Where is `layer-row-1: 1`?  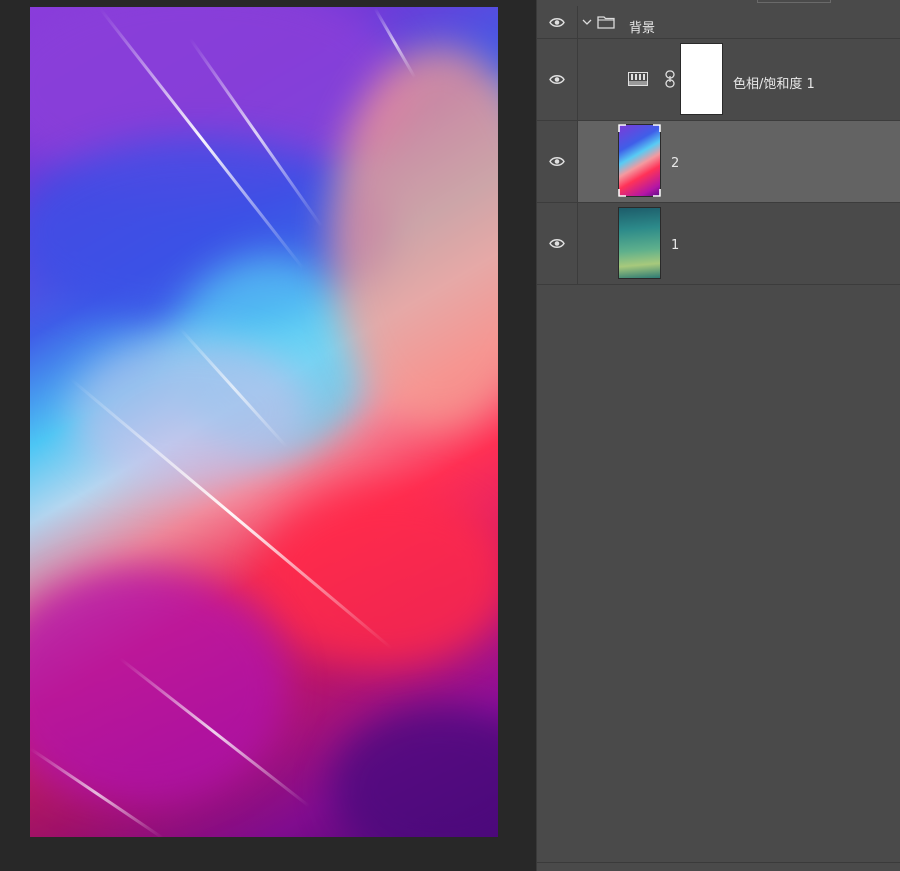
layer-row-1: 1 is located at coordinates (718, 244).